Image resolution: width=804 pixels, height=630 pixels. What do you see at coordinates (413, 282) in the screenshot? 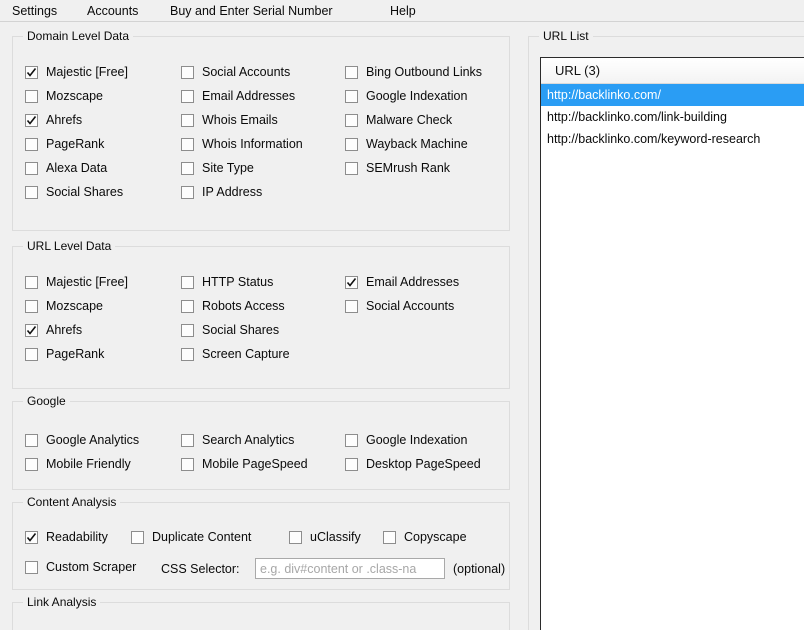
I see `checkbox-label: Email Addresses` at bounding box center [413, 282].